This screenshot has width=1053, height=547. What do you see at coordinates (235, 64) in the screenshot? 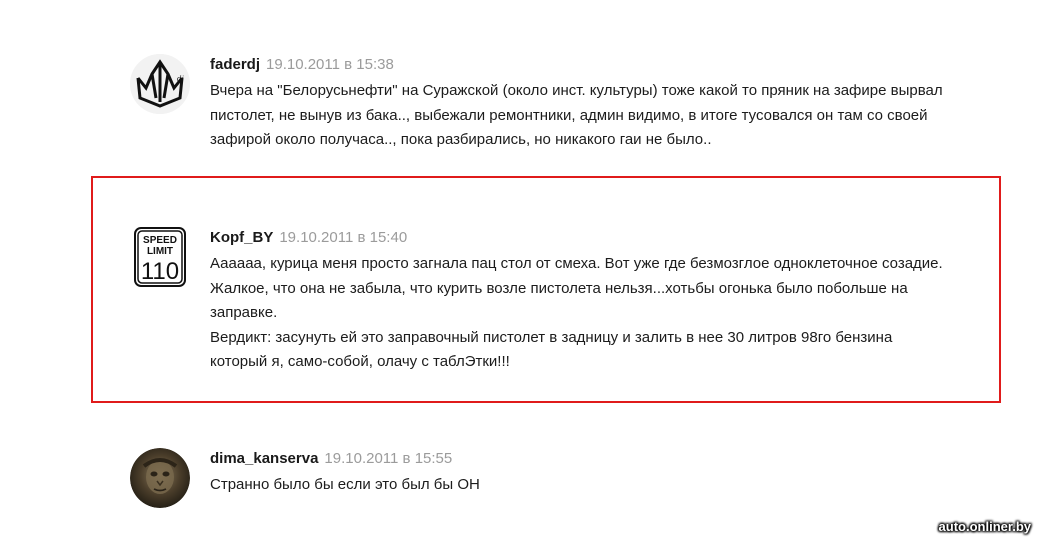
I see `author-link: faderdj` at bounding box center [235, 64].